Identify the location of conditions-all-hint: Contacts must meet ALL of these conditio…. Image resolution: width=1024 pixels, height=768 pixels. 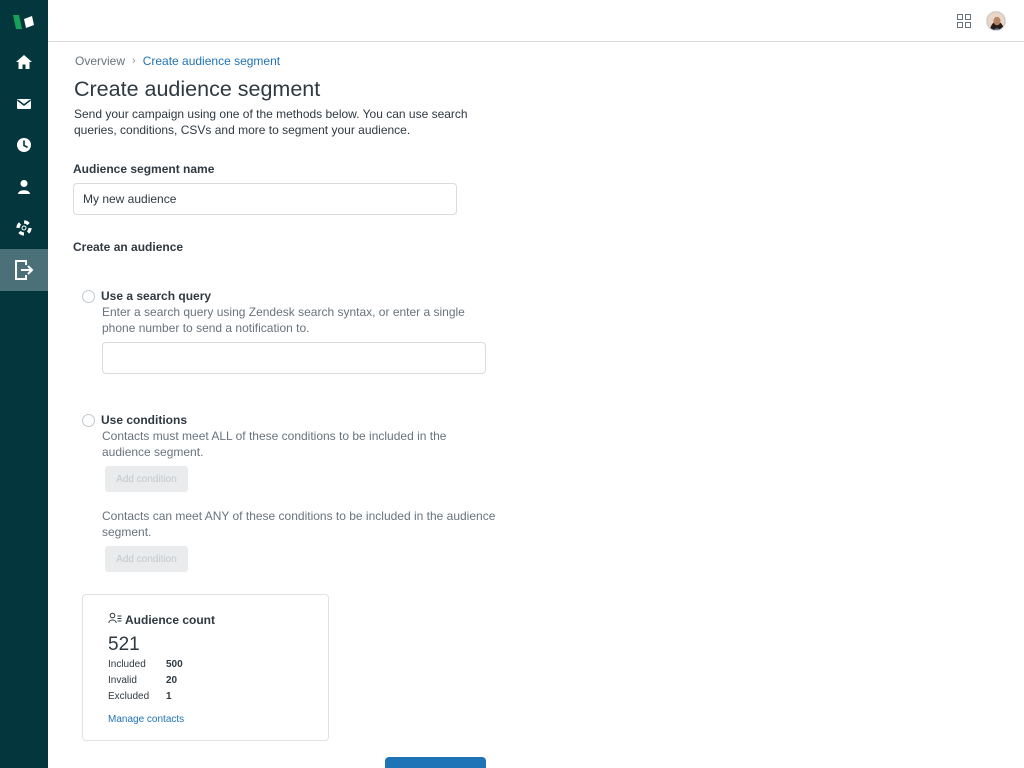
(274, 444).